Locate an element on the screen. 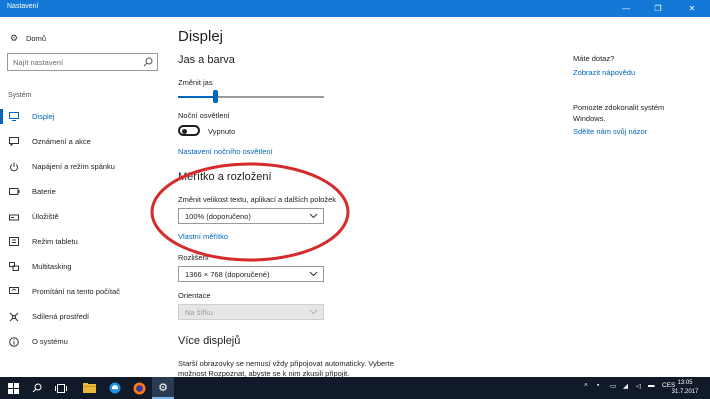 Image resolution: width=710 pixels, height=399 pixels. battery-icon: ▭ is located at coordinates (613, 386).